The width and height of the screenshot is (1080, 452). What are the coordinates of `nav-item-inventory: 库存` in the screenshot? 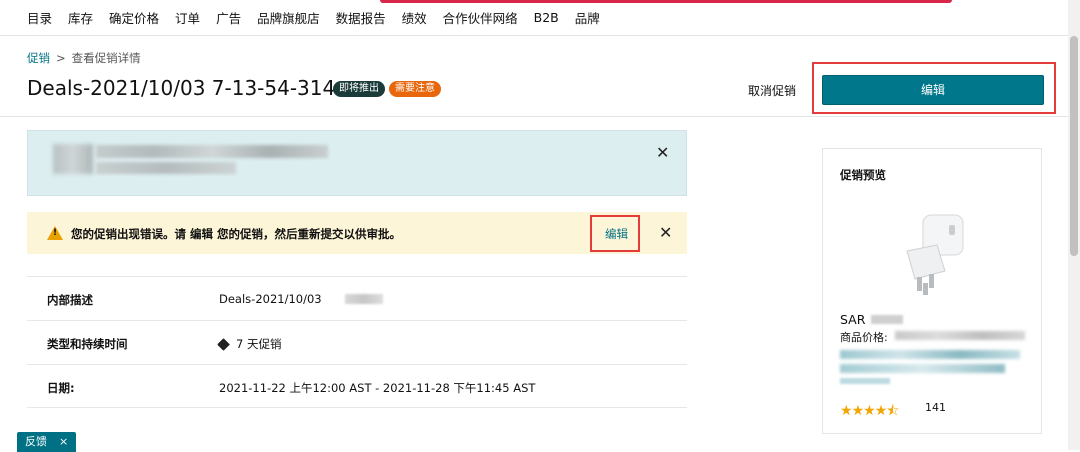 It's located at (80, 17).